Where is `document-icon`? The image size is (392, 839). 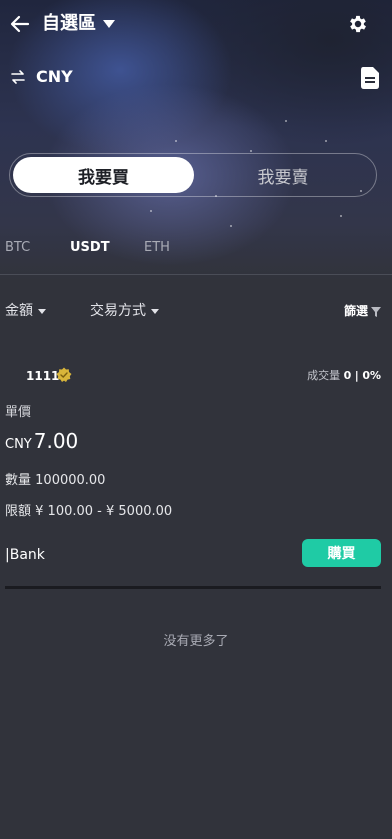 document-icon is located at coordinates (370, 78).